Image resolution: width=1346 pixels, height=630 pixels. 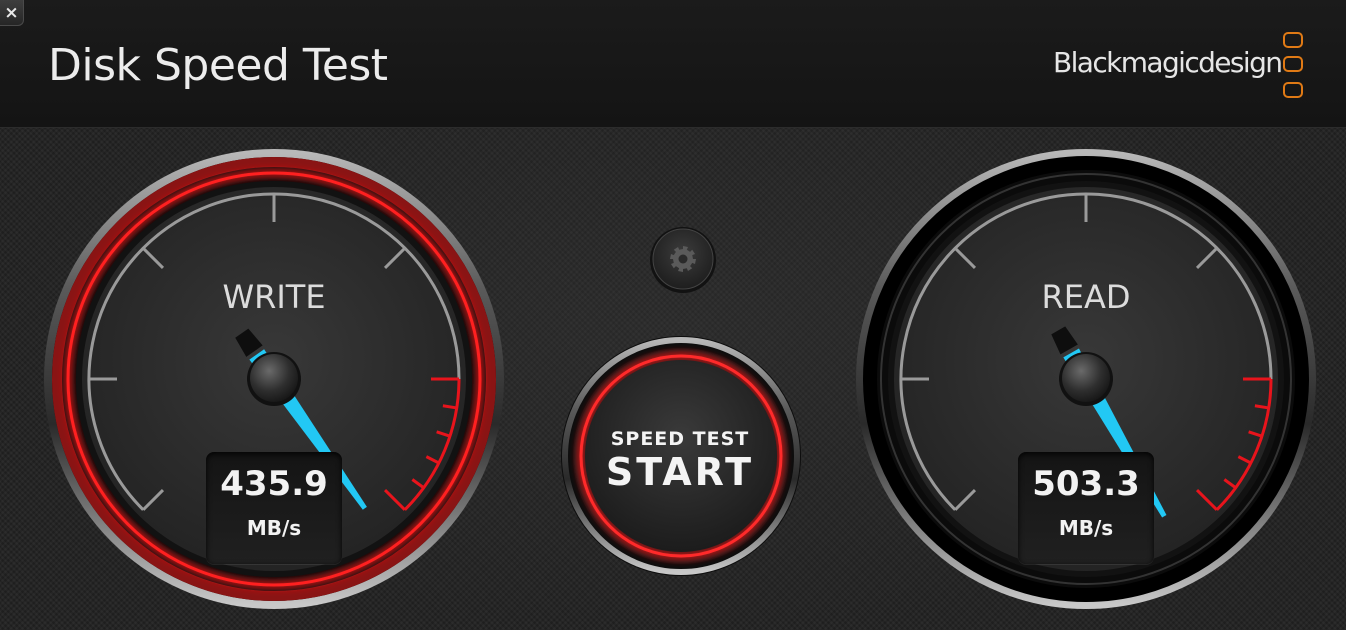 I want to click on write-readout: 435.9 MB/s, so click(x=274, y=508).